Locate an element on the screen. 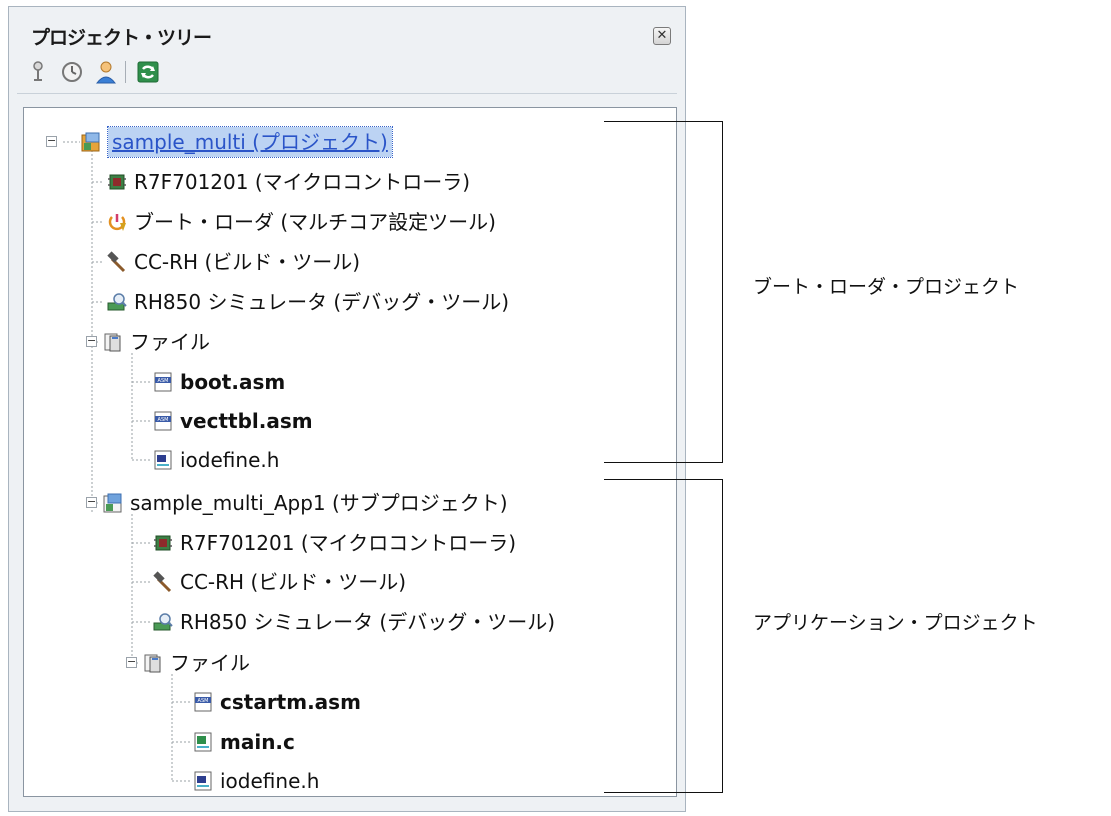 Image resolution: width=1111 pixels, height=816 pixels. project-icon is located at coordinates (90, 142).